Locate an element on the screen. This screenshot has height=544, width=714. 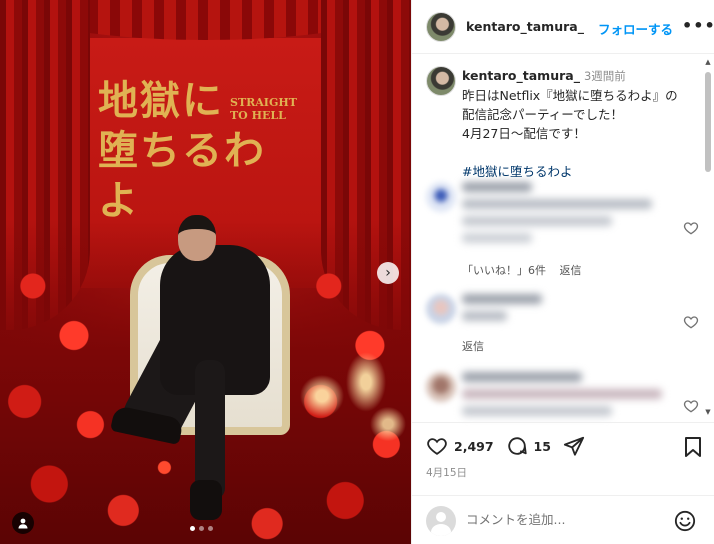
chevron-right-icon: › is located at coordinates (388, 273).